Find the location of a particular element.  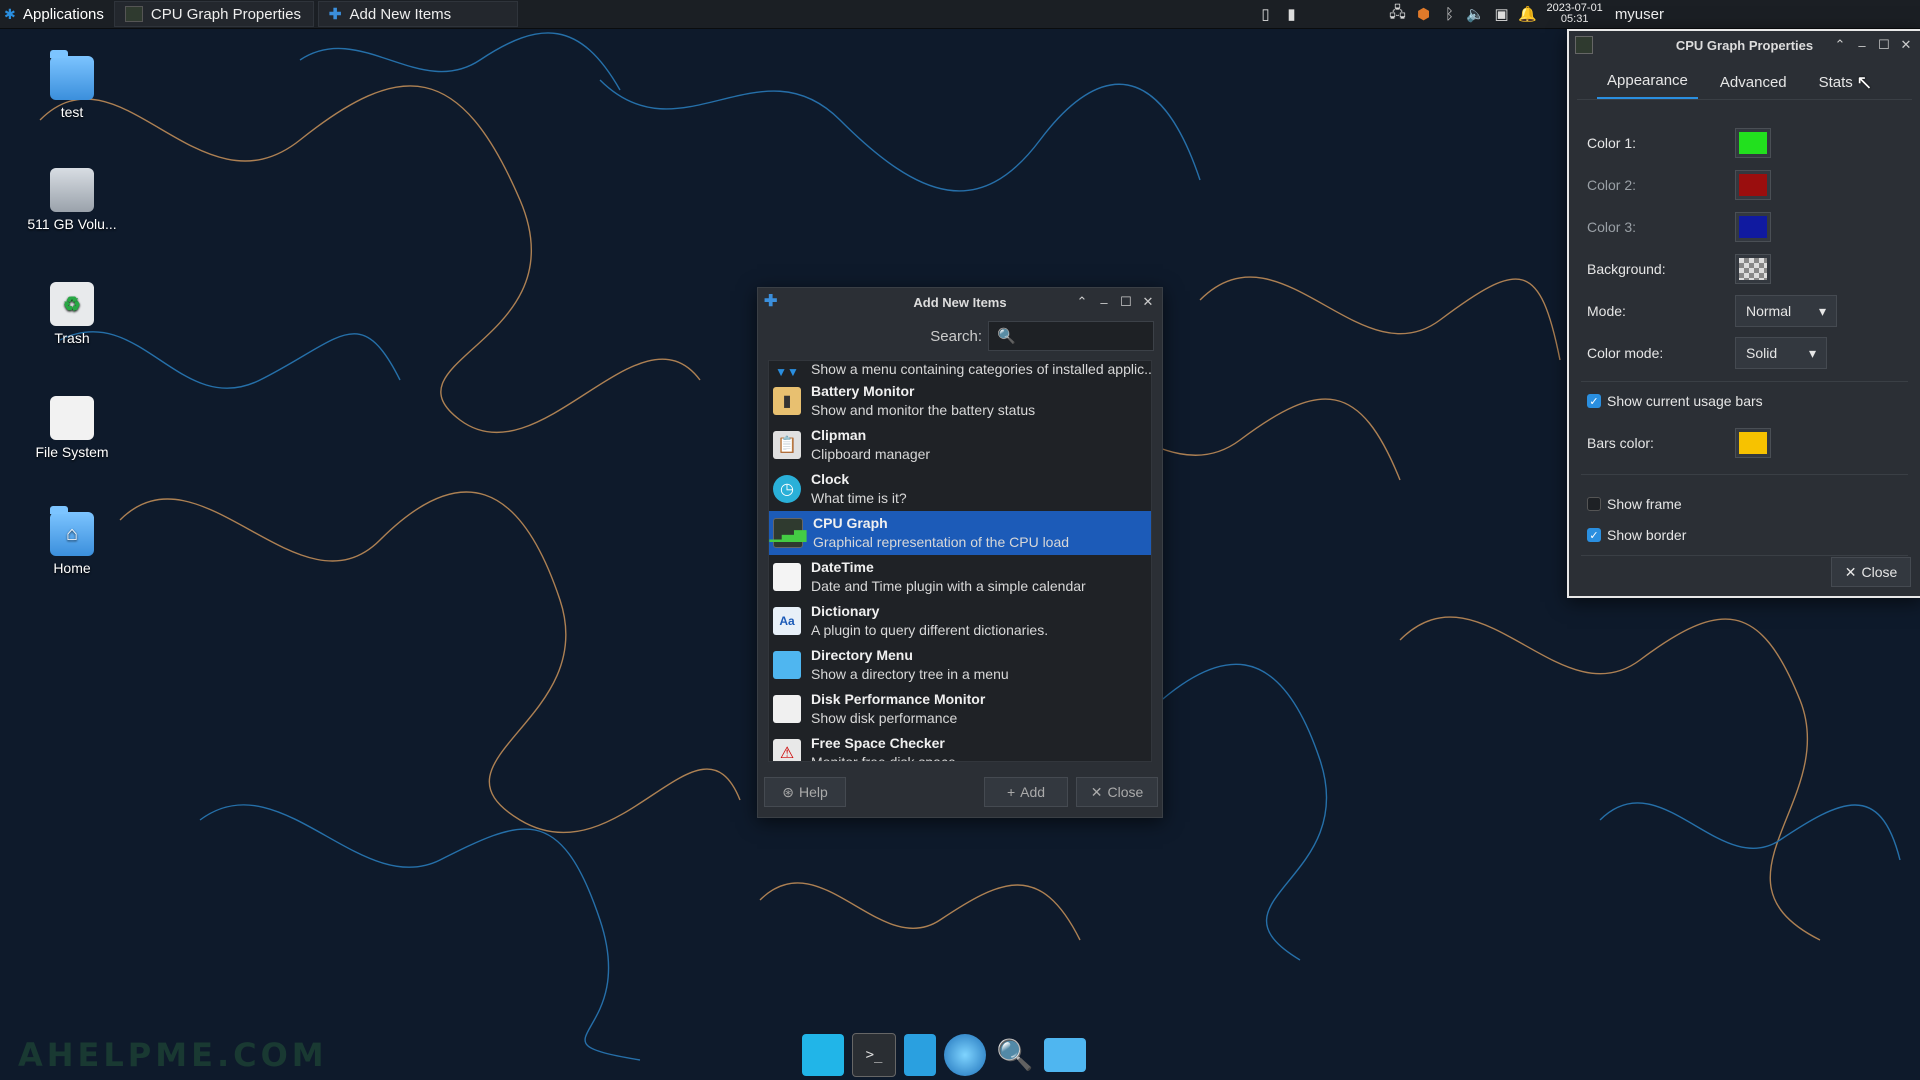

battery-small-icon: ▮ is located at coordinates (1292, 14).